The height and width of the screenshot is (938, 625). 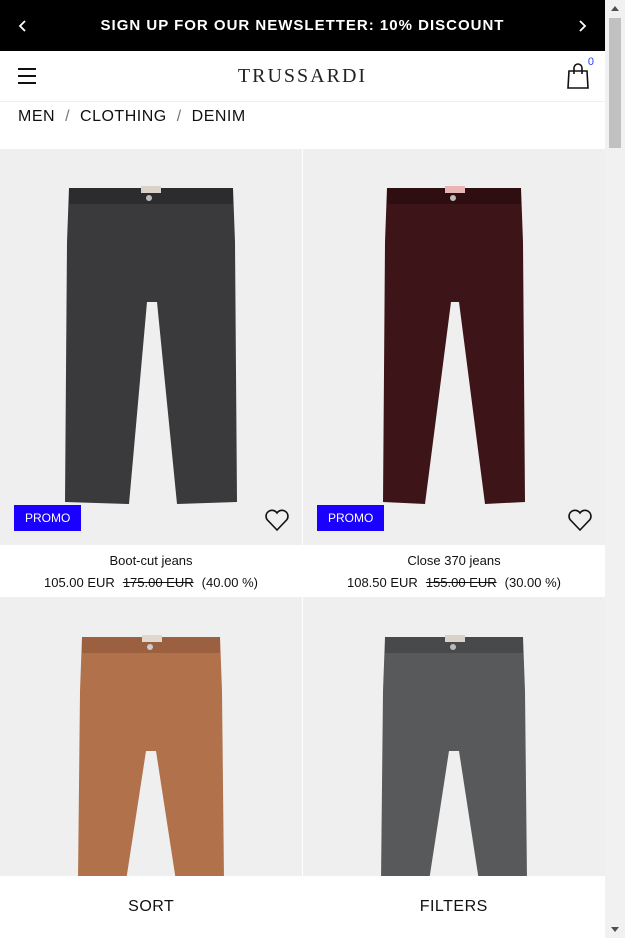 What do you see at coordinates (158, 582) in the screenshot?
I see `product-old-price: 175.00 EUR` at bounding box center [158, 582].